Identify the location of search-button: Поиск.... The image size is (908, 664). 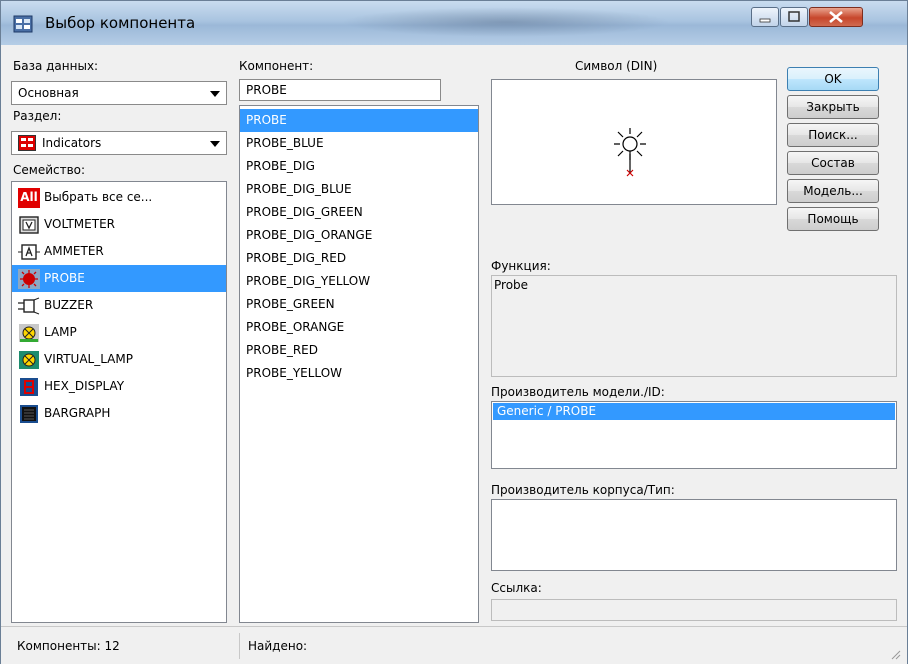
(833, 135).